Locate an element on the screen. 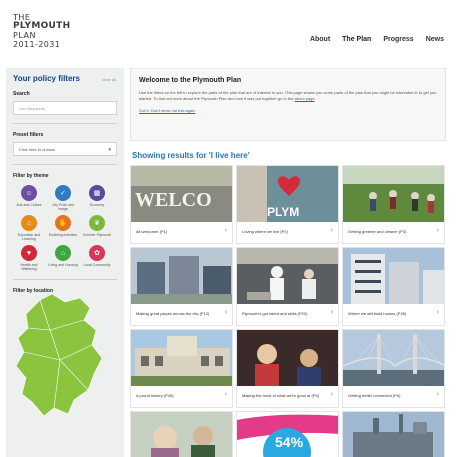 This screenshot has height=457, width=470. svg-text: PLYM is located at coordinates (283, 212).